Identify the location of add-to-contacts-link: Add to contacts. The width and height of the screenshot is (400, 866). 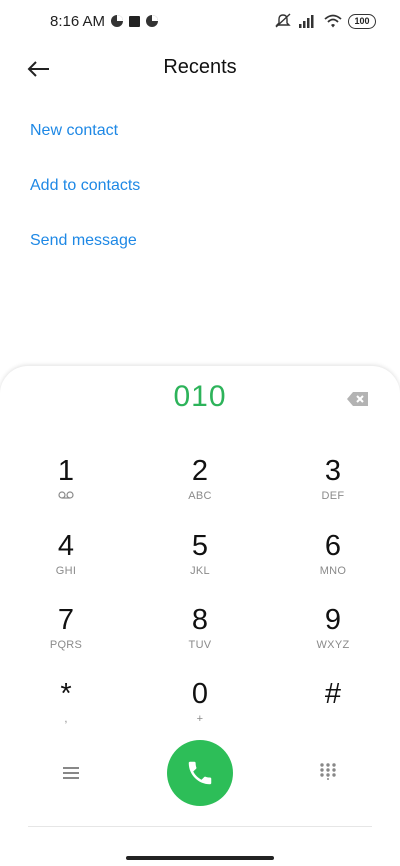
(85, 194).